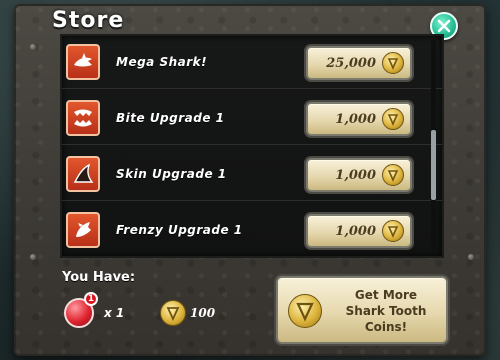  Describe the element at coordinates (433, 165) in the screenshot. I see `scrollbar-thumb` at that location.